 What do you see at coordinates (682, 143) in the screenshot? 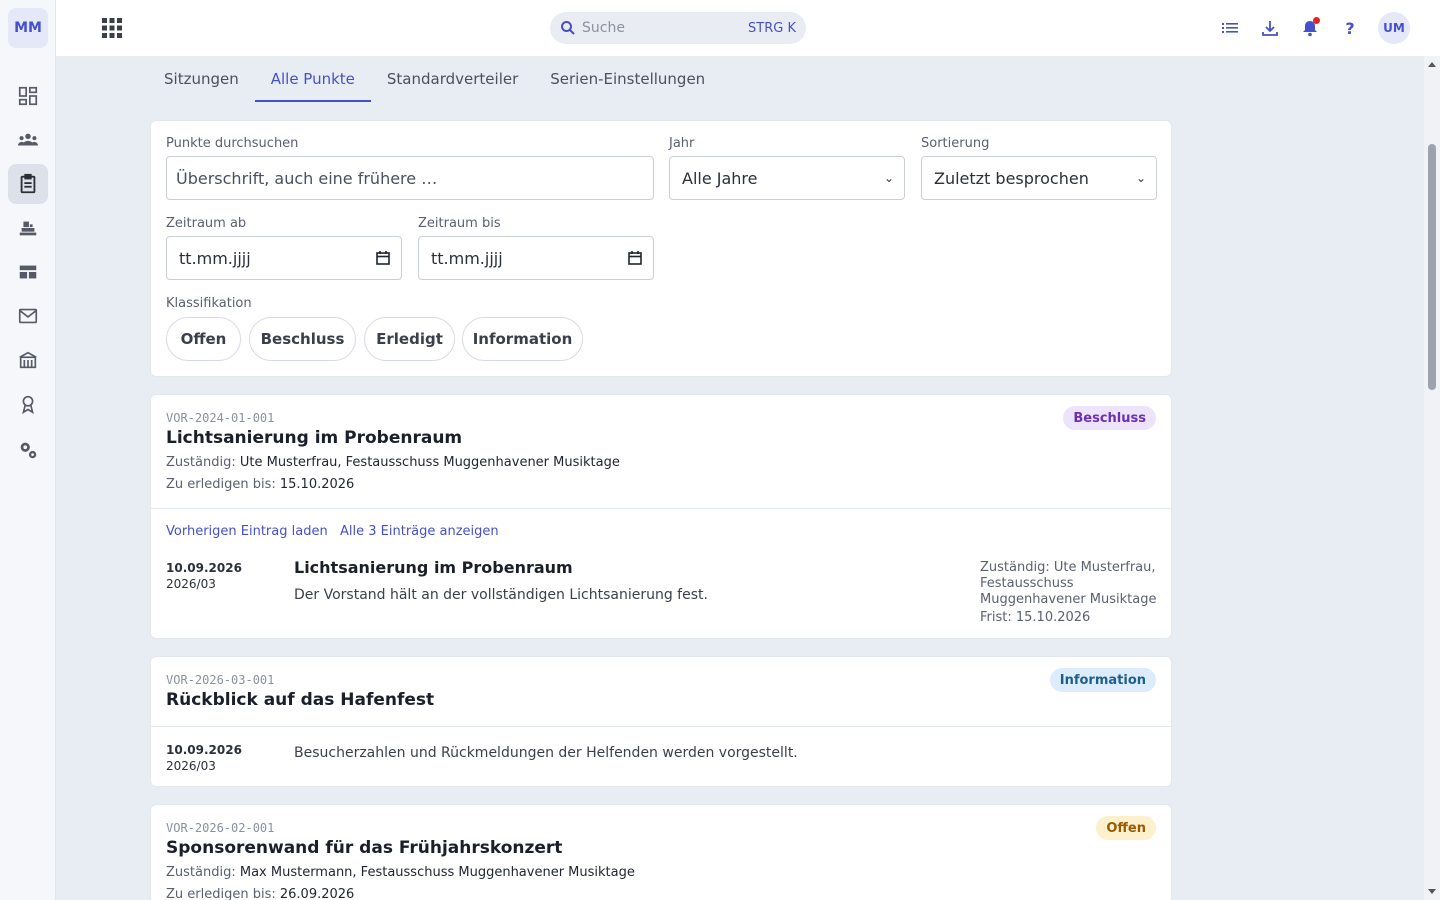
I see `year-label: Jahr` at bounding box center [682, 143].